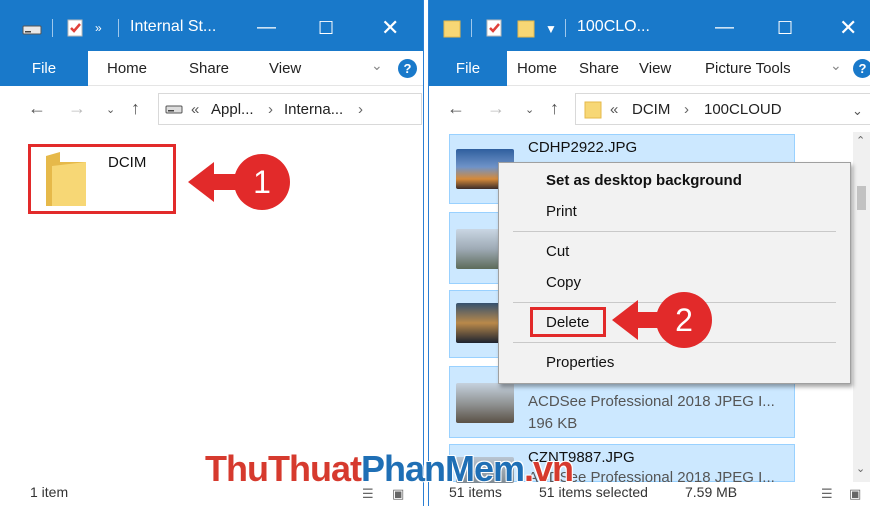 This screenshot has width=870, height=506. What do you see at coordinates (174, 109) in the screenshot?
I see `drive-small-icon` at bounding box center [174, 109].